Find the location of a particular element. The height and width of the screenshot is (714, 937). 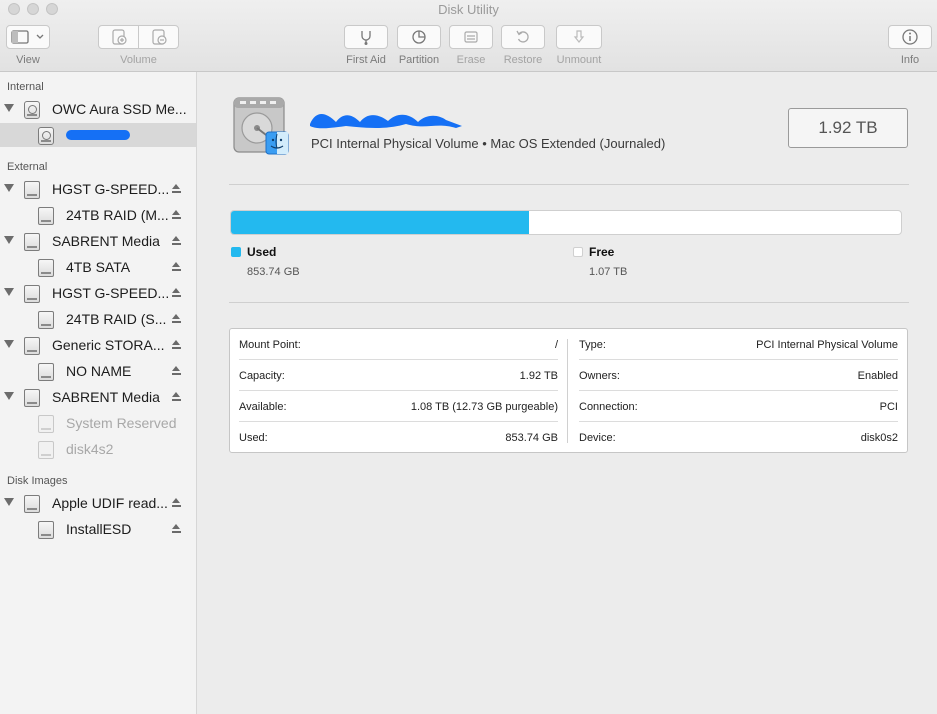

info-value: / is located at coordinates (556, 345).